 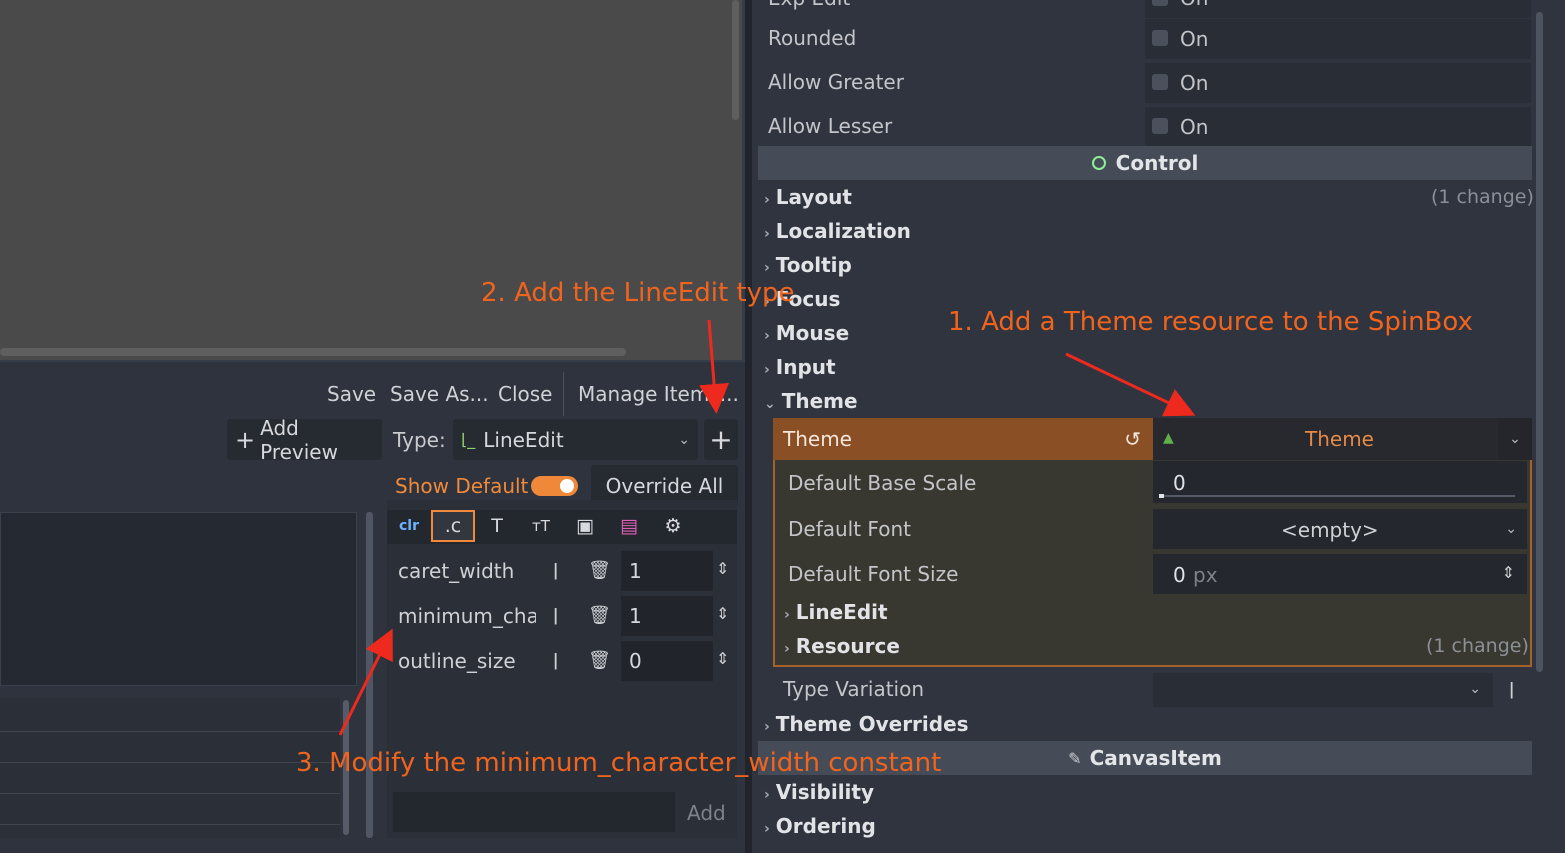 What do you see at coordinates (714, 366) in the screenshot?
I see `arrow-step2` at bounding box center [714, 366].